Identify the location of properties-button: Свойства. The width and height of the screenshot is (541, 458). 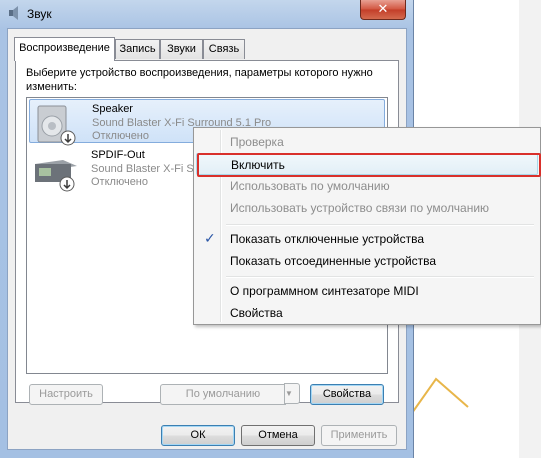
(347, 394).